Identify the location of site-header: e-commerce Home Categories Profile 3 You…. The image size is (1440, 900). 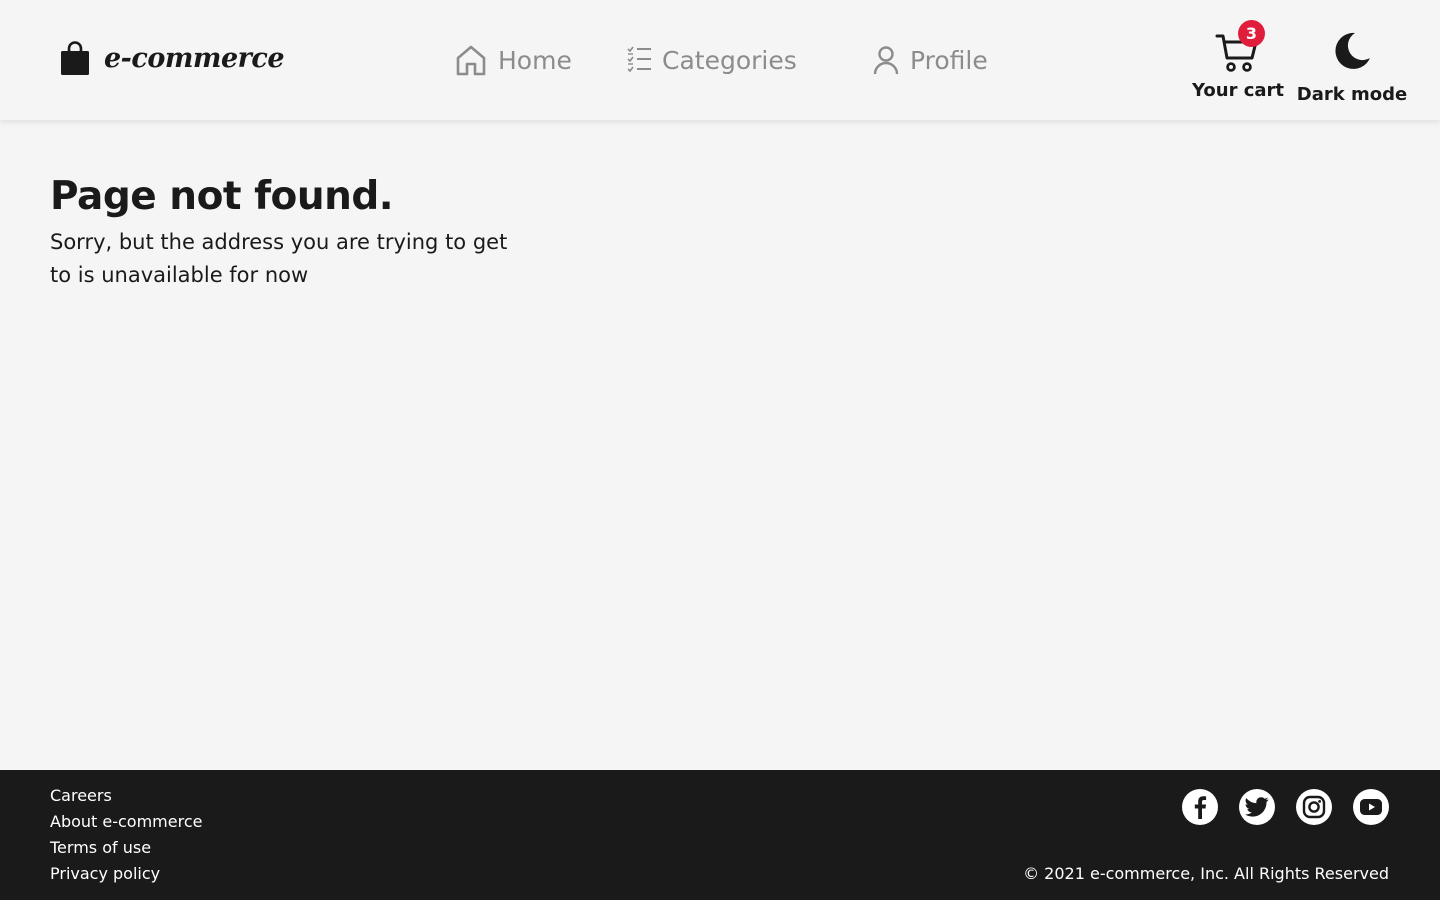
(720, 60).